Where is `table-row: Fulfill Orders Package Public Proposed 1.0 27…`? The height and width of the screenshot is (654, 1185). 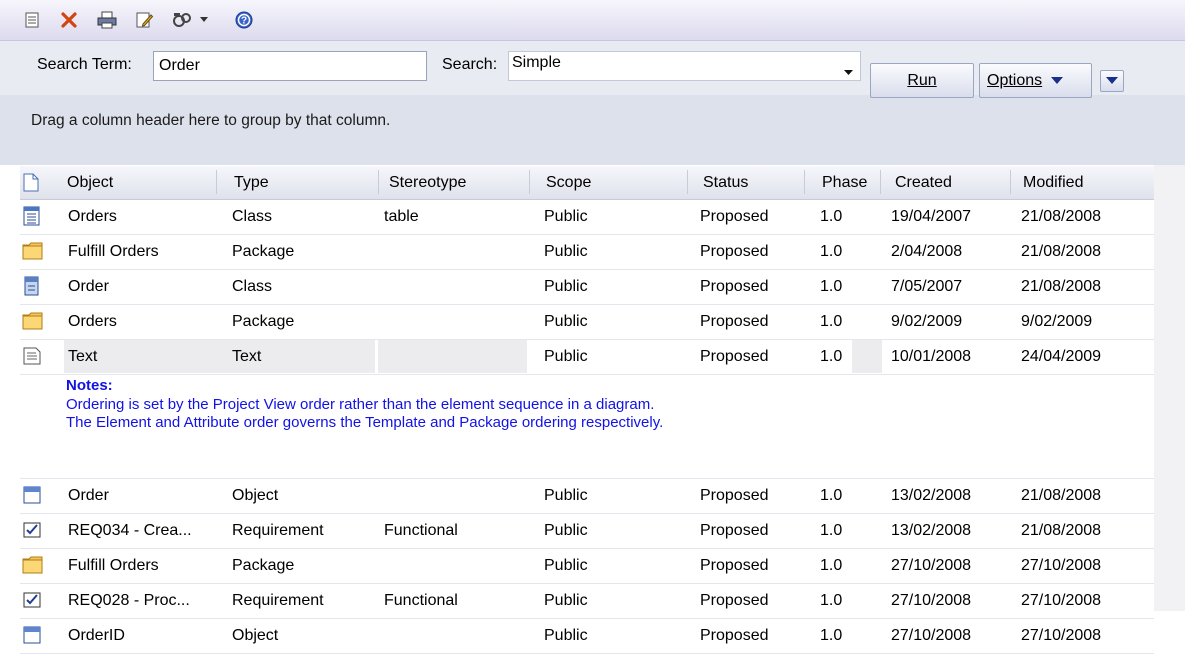
table-row: Fulfill Orders Package Public Proposed 1.0 27… is located at coordinates (587, 566).